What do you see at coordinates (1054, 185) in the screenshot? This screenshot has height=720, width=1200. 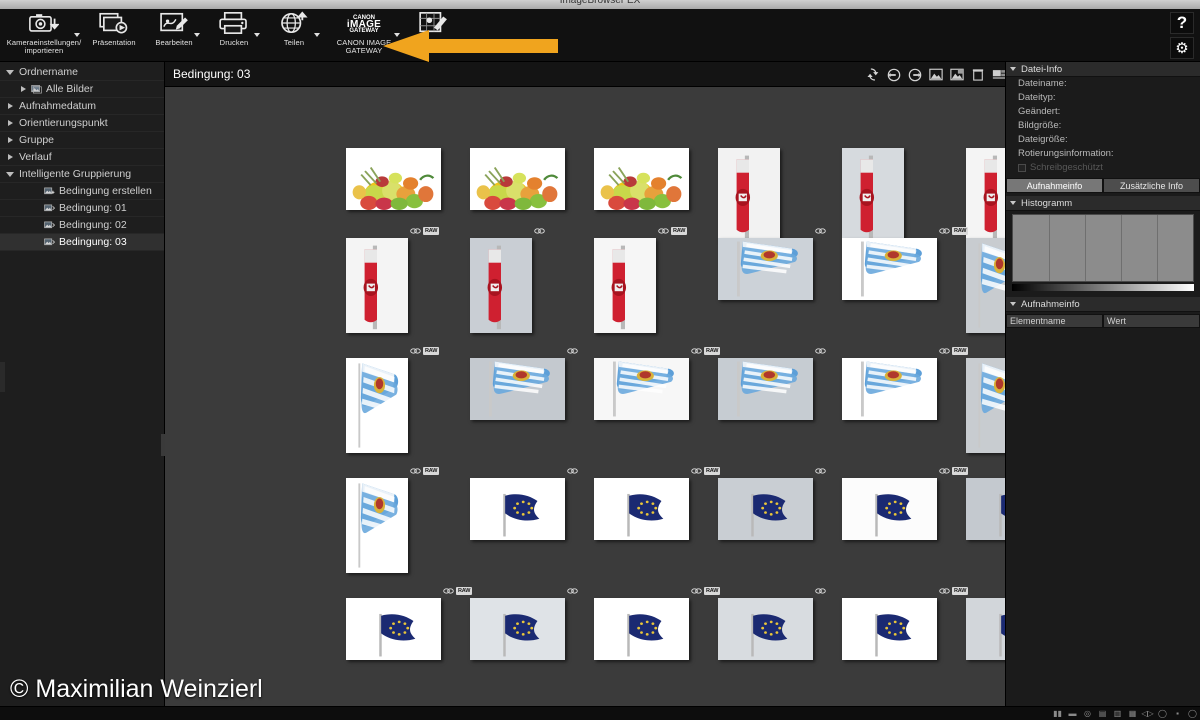 I see `tab-aufnahmeinfo: Aufnahmeinfo` at bounding box center [1054, 185].